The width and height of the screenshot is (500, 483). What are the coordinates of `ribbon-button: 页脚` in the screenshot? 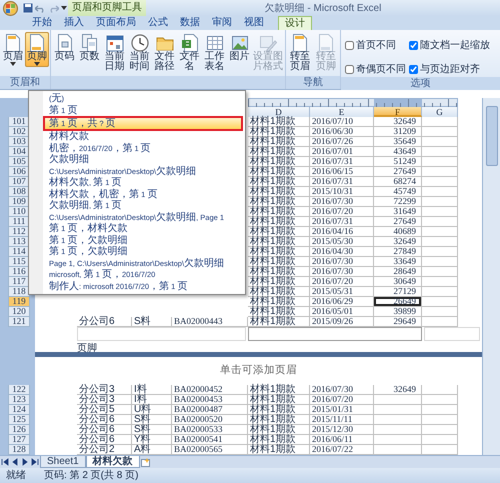 It's located at (37, 49).